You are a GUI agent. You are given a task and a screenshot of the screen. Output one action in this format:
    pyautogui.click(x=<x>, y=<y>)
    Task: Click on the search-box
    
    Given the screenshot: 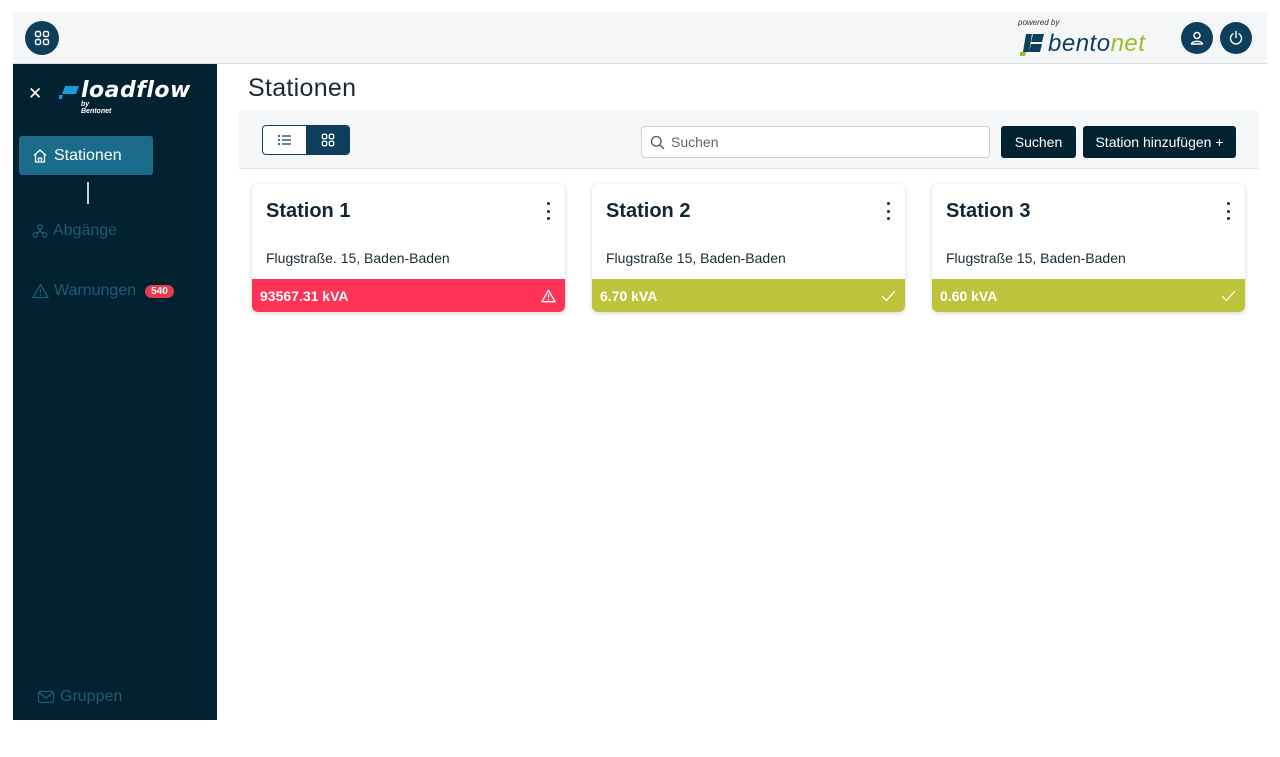 What is the action you would take?
    pyautogui.click(x=815, y=142)
    